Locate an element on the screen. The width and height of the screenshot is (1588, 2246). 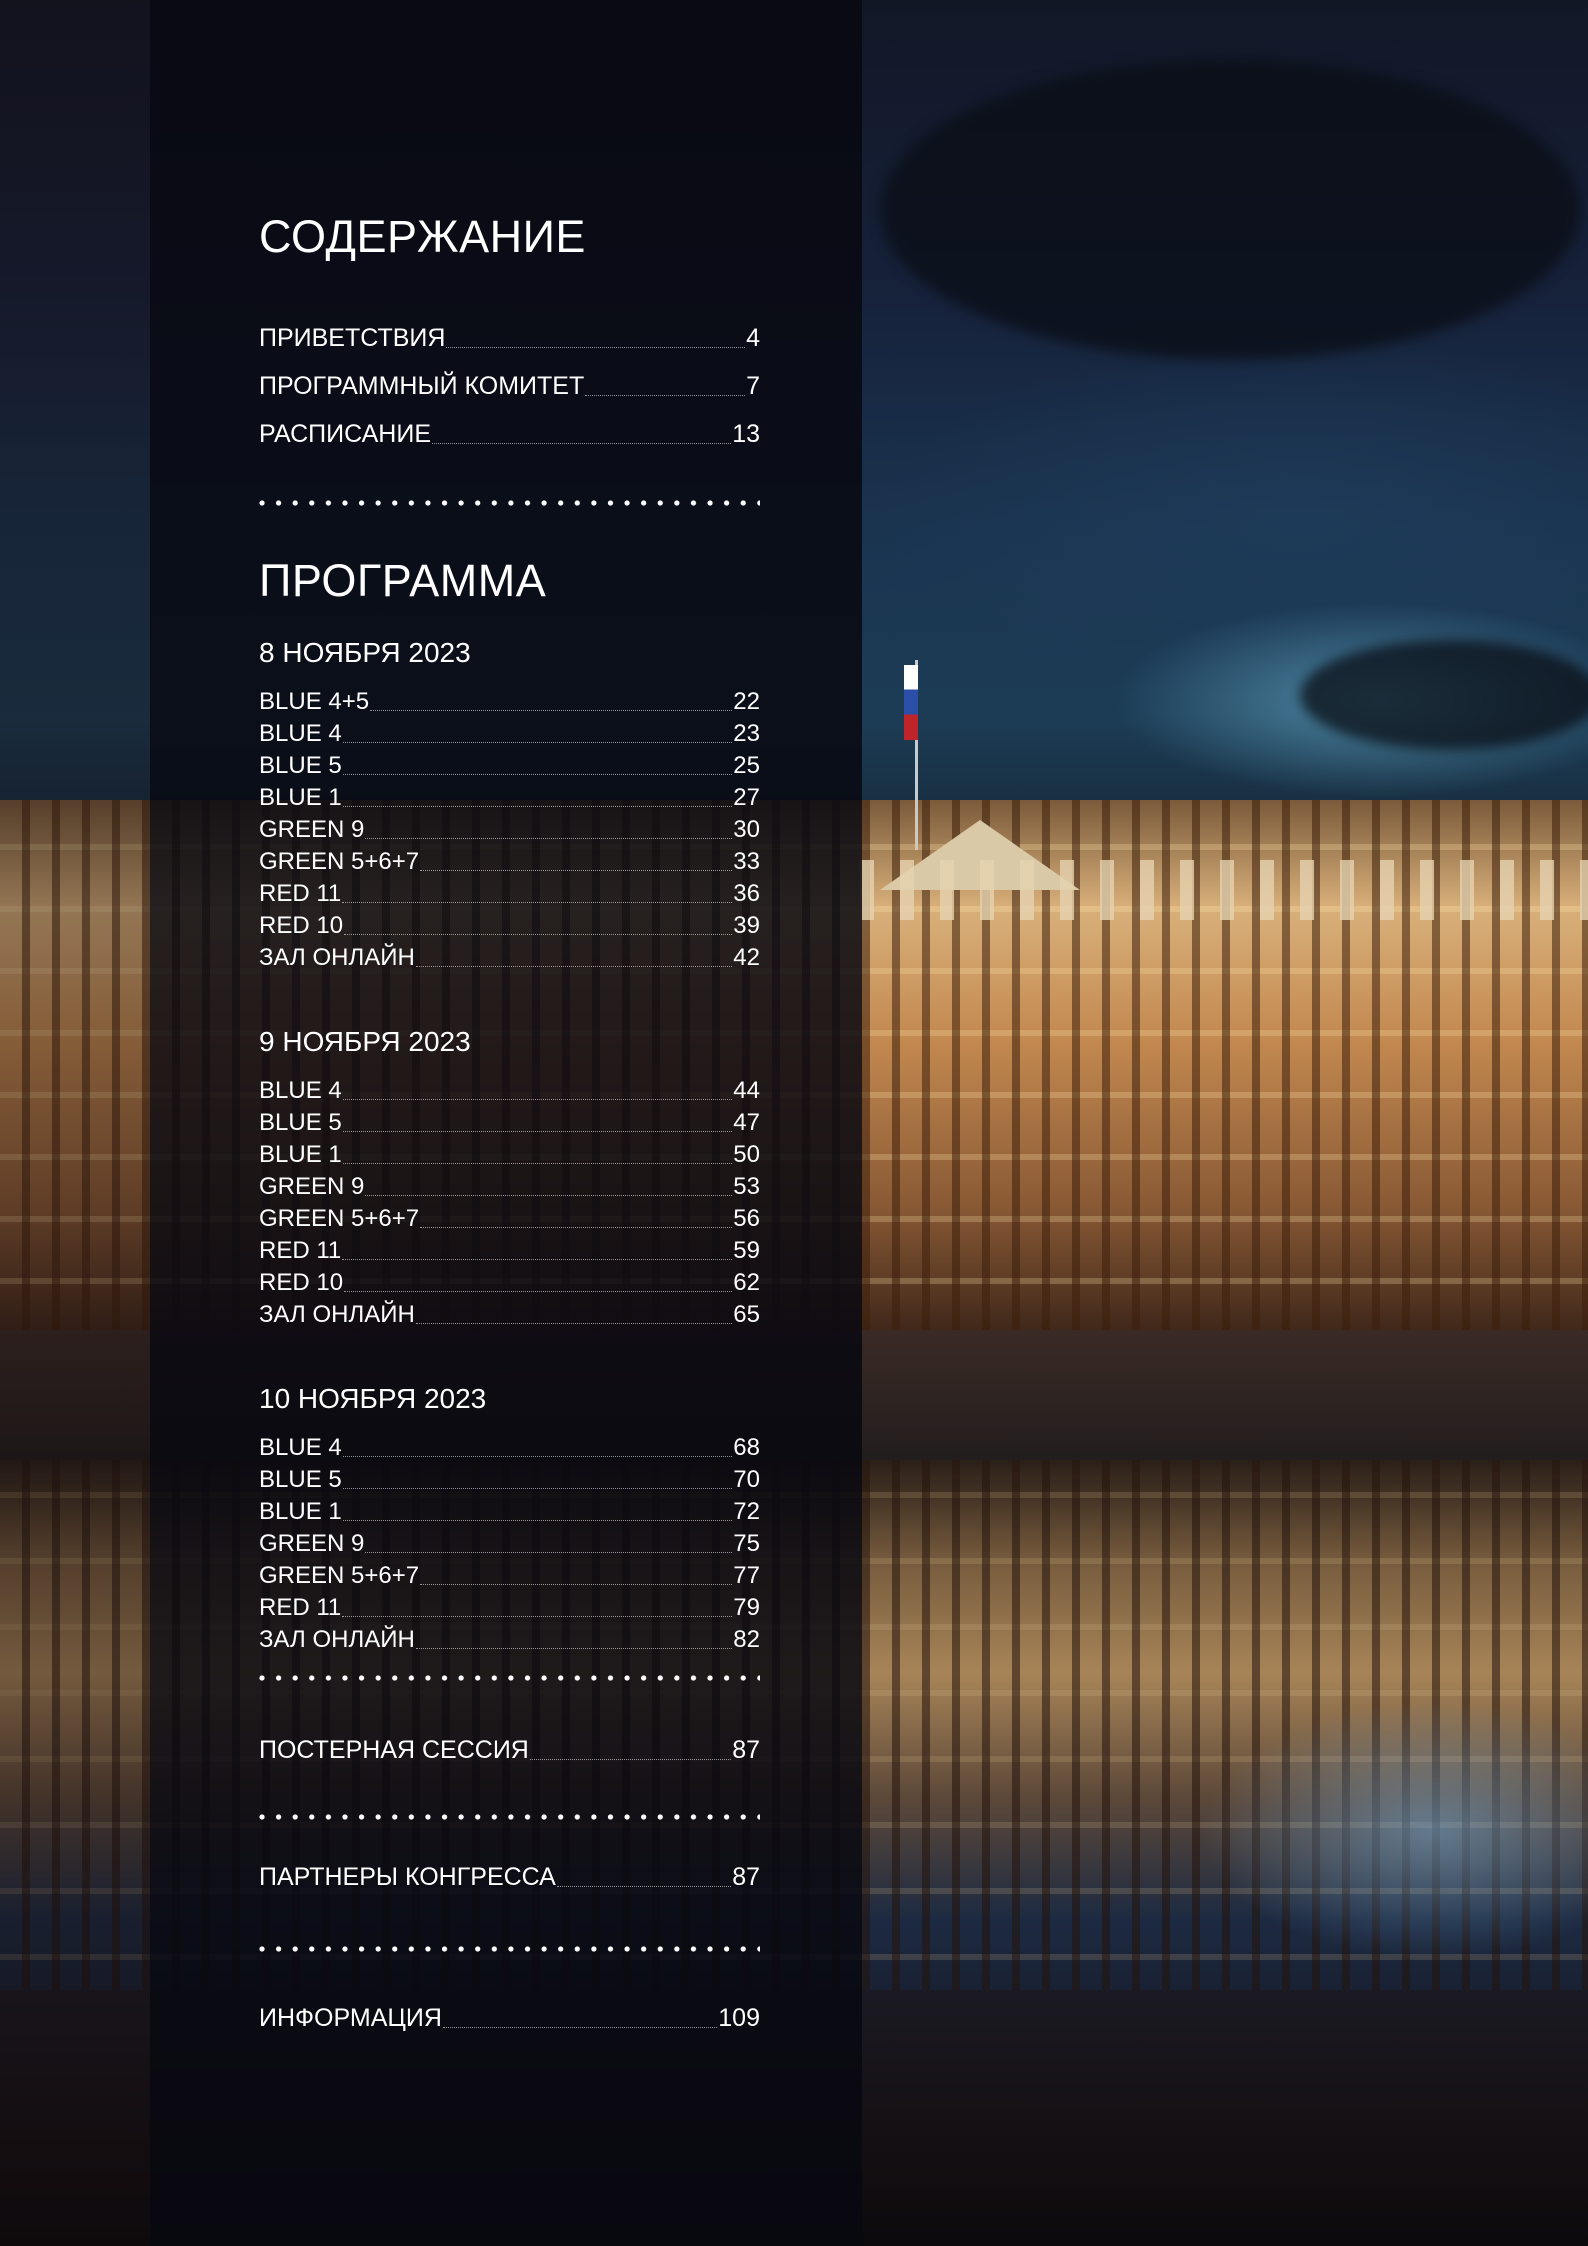
toc-entry: GREEN 5+6+7 33 is located at coordinates (509, 862).